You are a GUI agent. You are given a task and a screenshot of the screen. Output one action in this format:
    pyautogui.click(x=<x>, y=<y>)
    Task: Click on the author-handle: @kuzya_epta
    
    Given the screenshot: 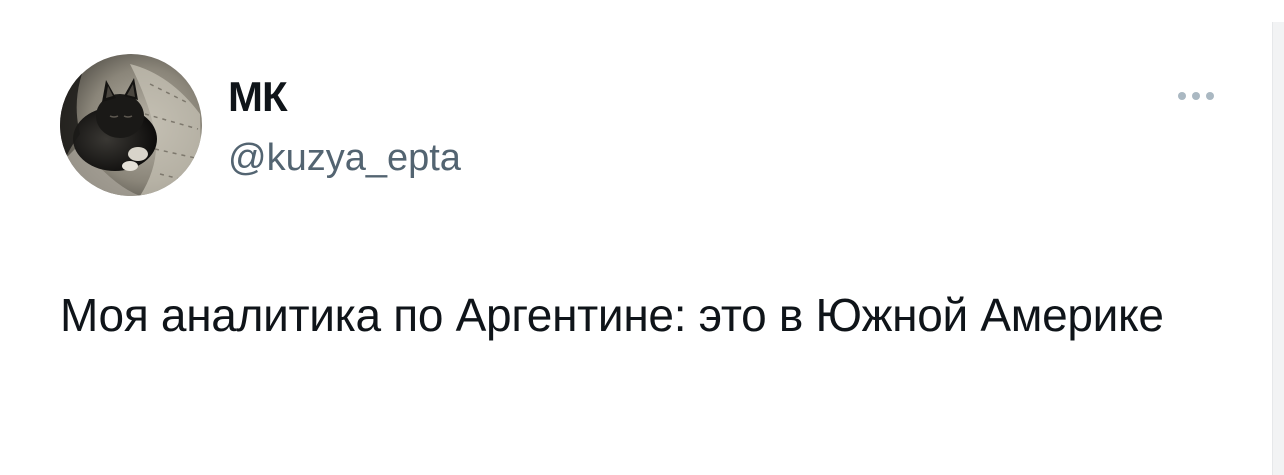 What is the action you would take?
    pyautogui.click(x=344, y=158)
    